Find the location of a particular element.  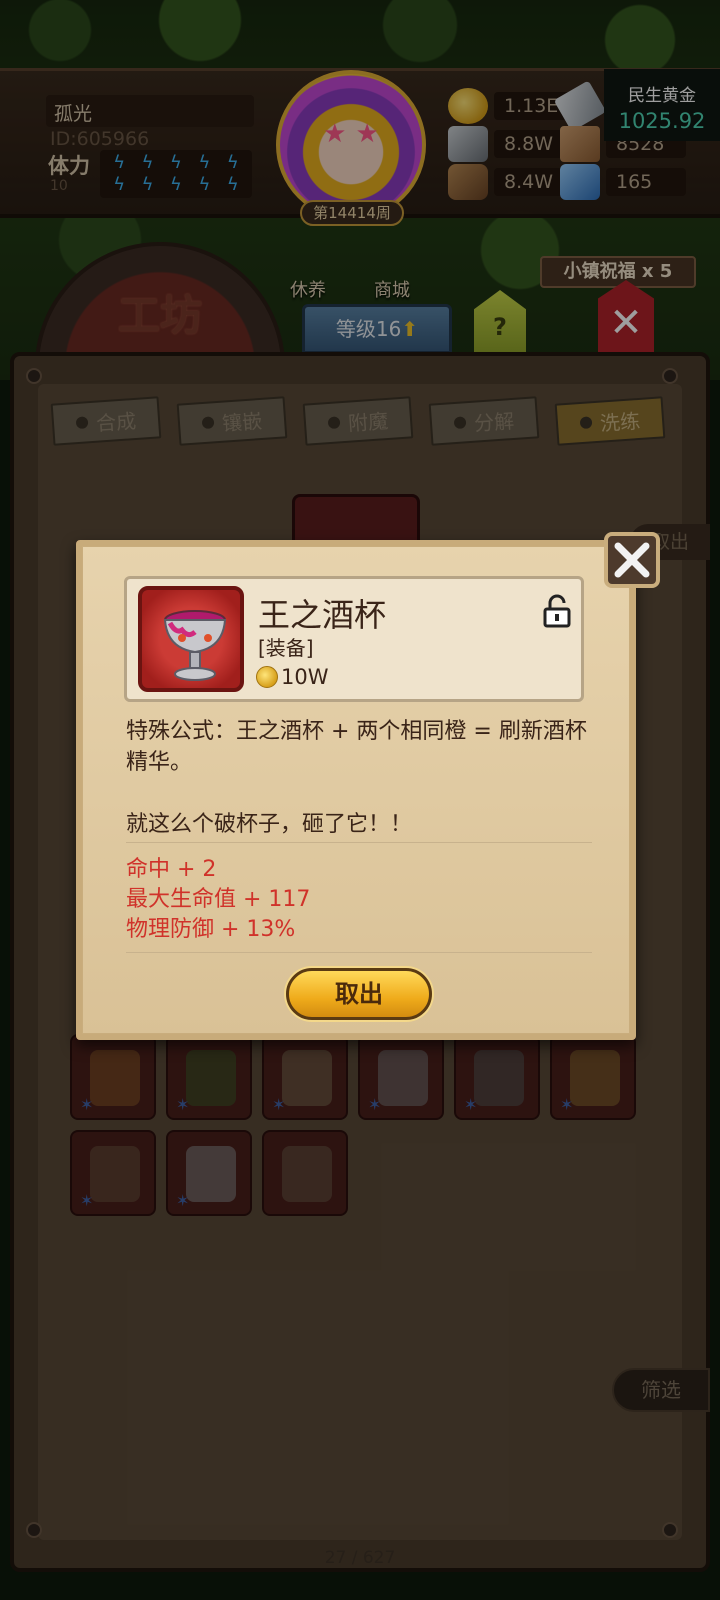

item-icon-frame is located at coordinates (191, 639).